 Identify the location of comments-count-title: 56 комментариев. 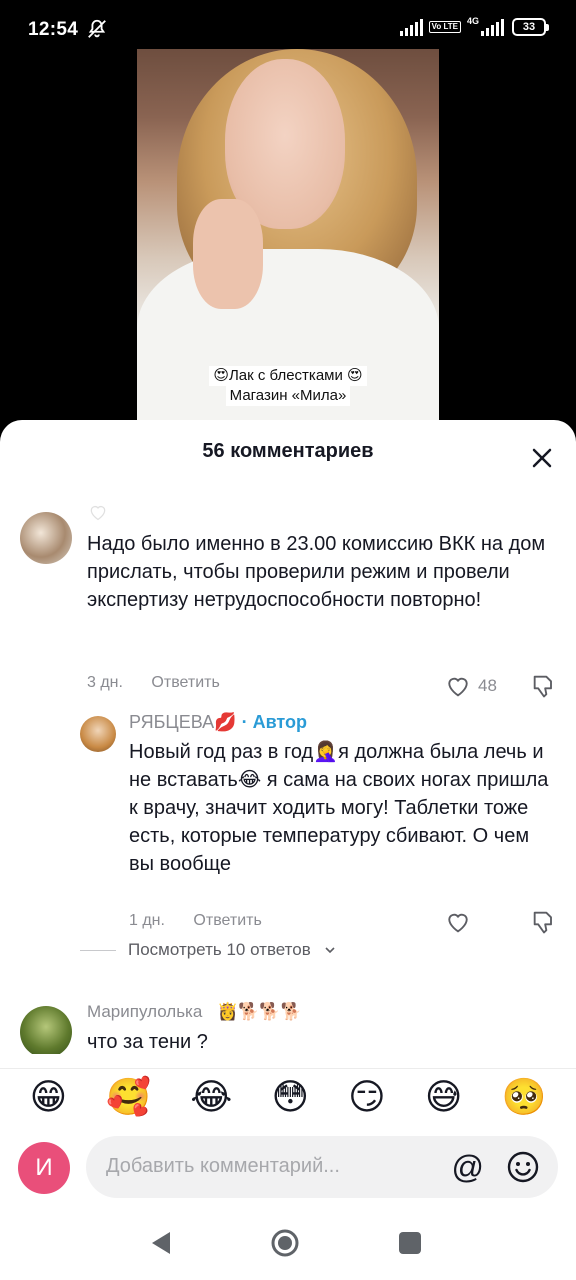
(288, 451).